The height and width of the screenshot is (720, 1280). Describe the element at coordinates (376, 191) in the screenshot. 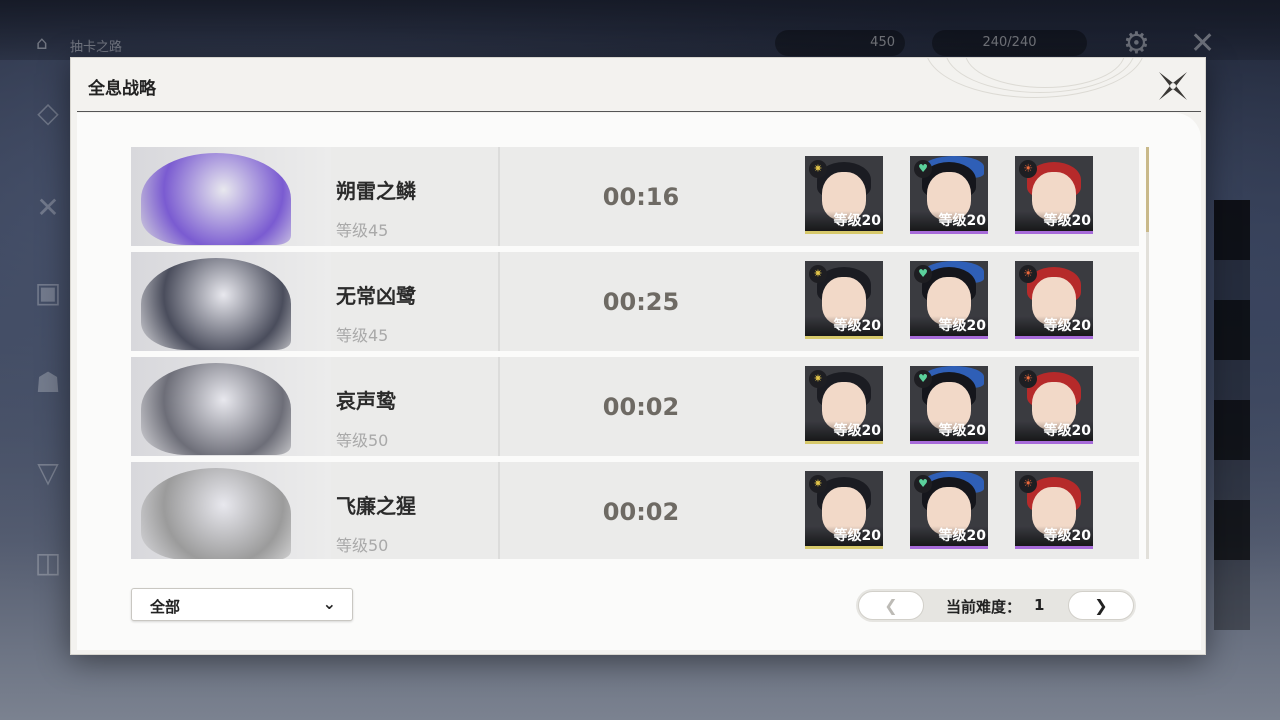

I see `boss-name: 朔雷之鳞` at that location.